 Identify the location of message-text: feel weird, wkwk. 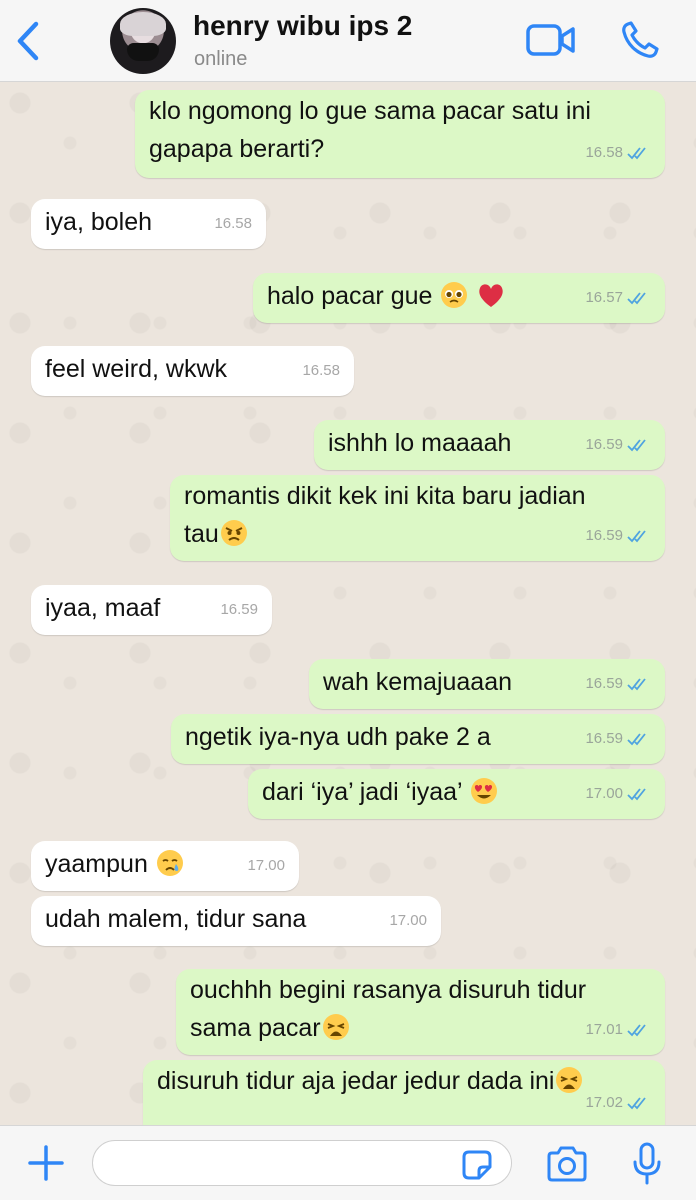
(136, 369).